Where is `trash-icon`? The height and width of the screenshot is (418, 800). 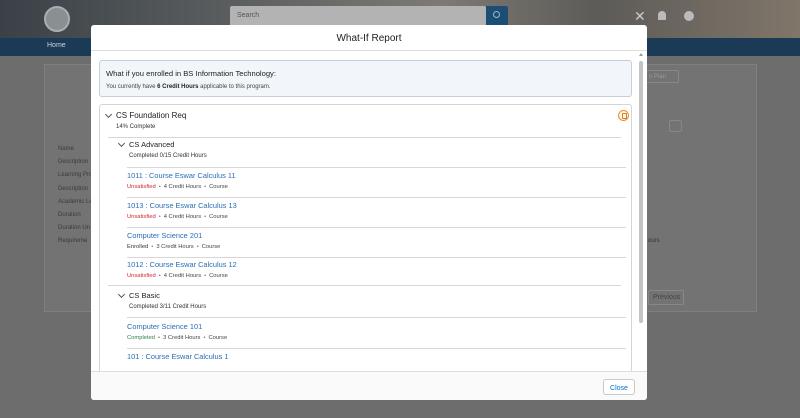
trash-icon is located at coordinates (675, 126).